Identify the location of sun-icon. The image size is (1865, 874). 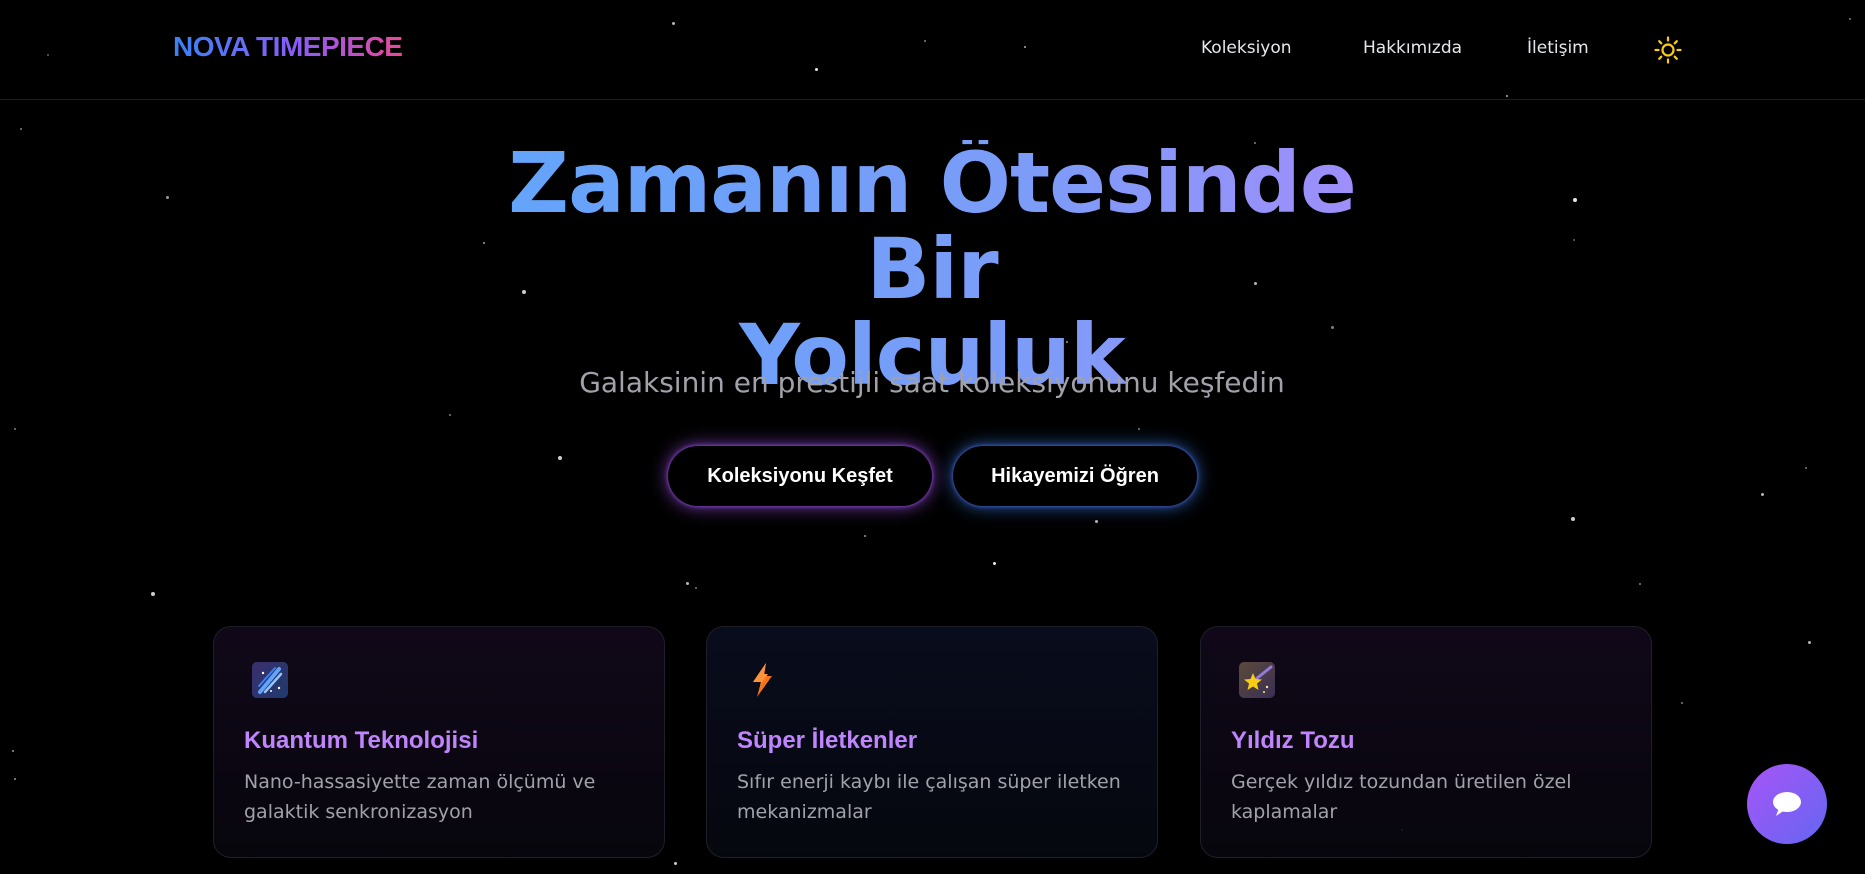
(1668, 50).